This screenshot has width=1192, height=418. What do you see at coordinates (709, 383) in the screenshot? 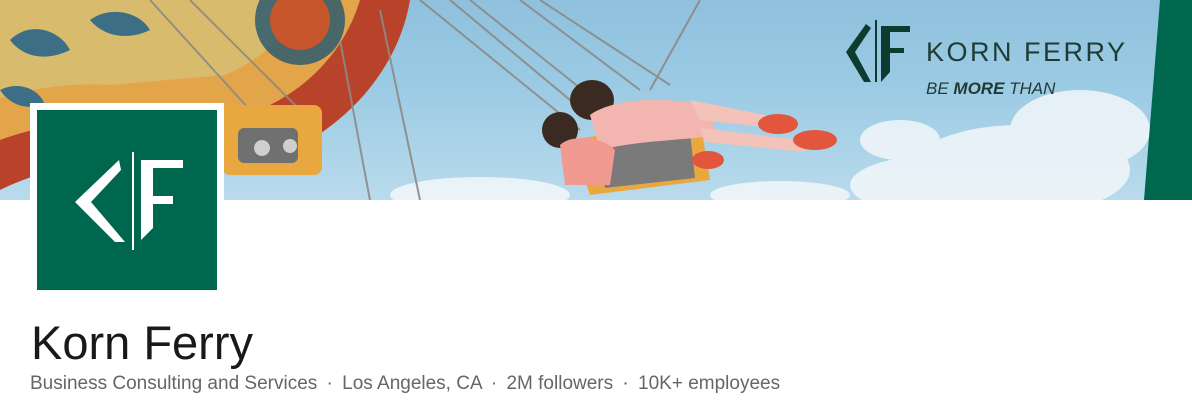
I see `employees-count: 10K+ employees` at bounding box center [709, 383].